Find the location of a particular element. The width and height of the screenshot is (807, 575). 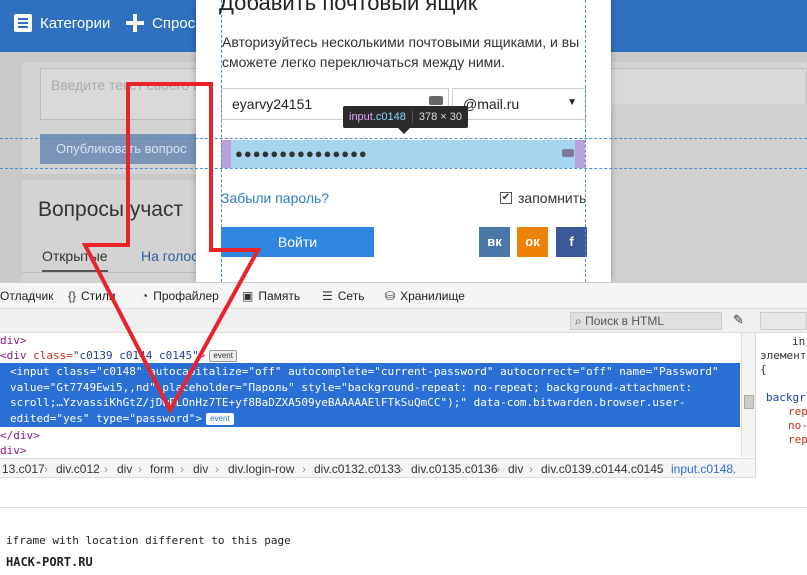

red-arrow-annotation is located at coordinates (171, 248).